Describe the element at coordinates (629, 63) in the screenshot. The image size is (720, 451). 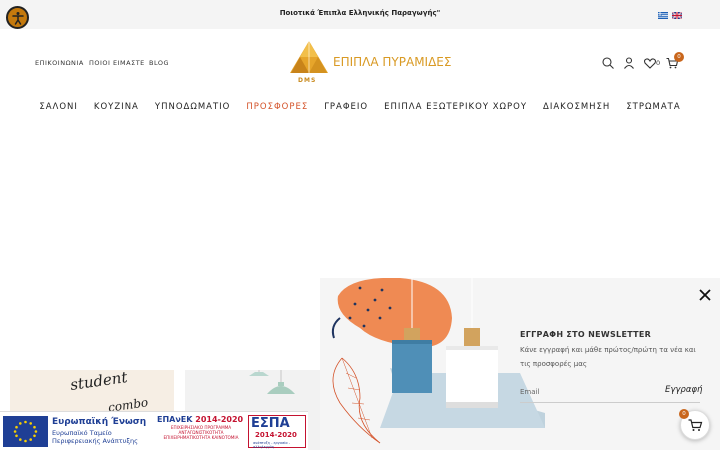
I see `user-icon` at that location.